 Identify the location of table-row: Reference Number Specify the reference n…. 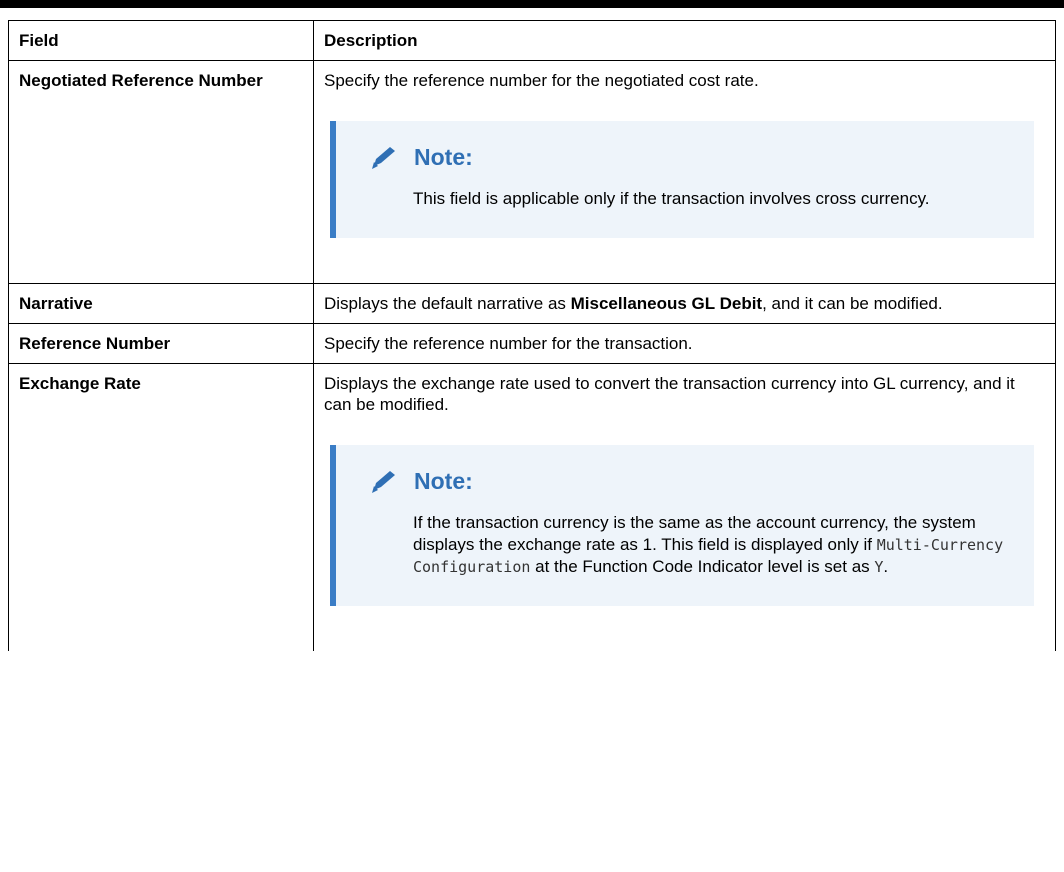
(532, 343).